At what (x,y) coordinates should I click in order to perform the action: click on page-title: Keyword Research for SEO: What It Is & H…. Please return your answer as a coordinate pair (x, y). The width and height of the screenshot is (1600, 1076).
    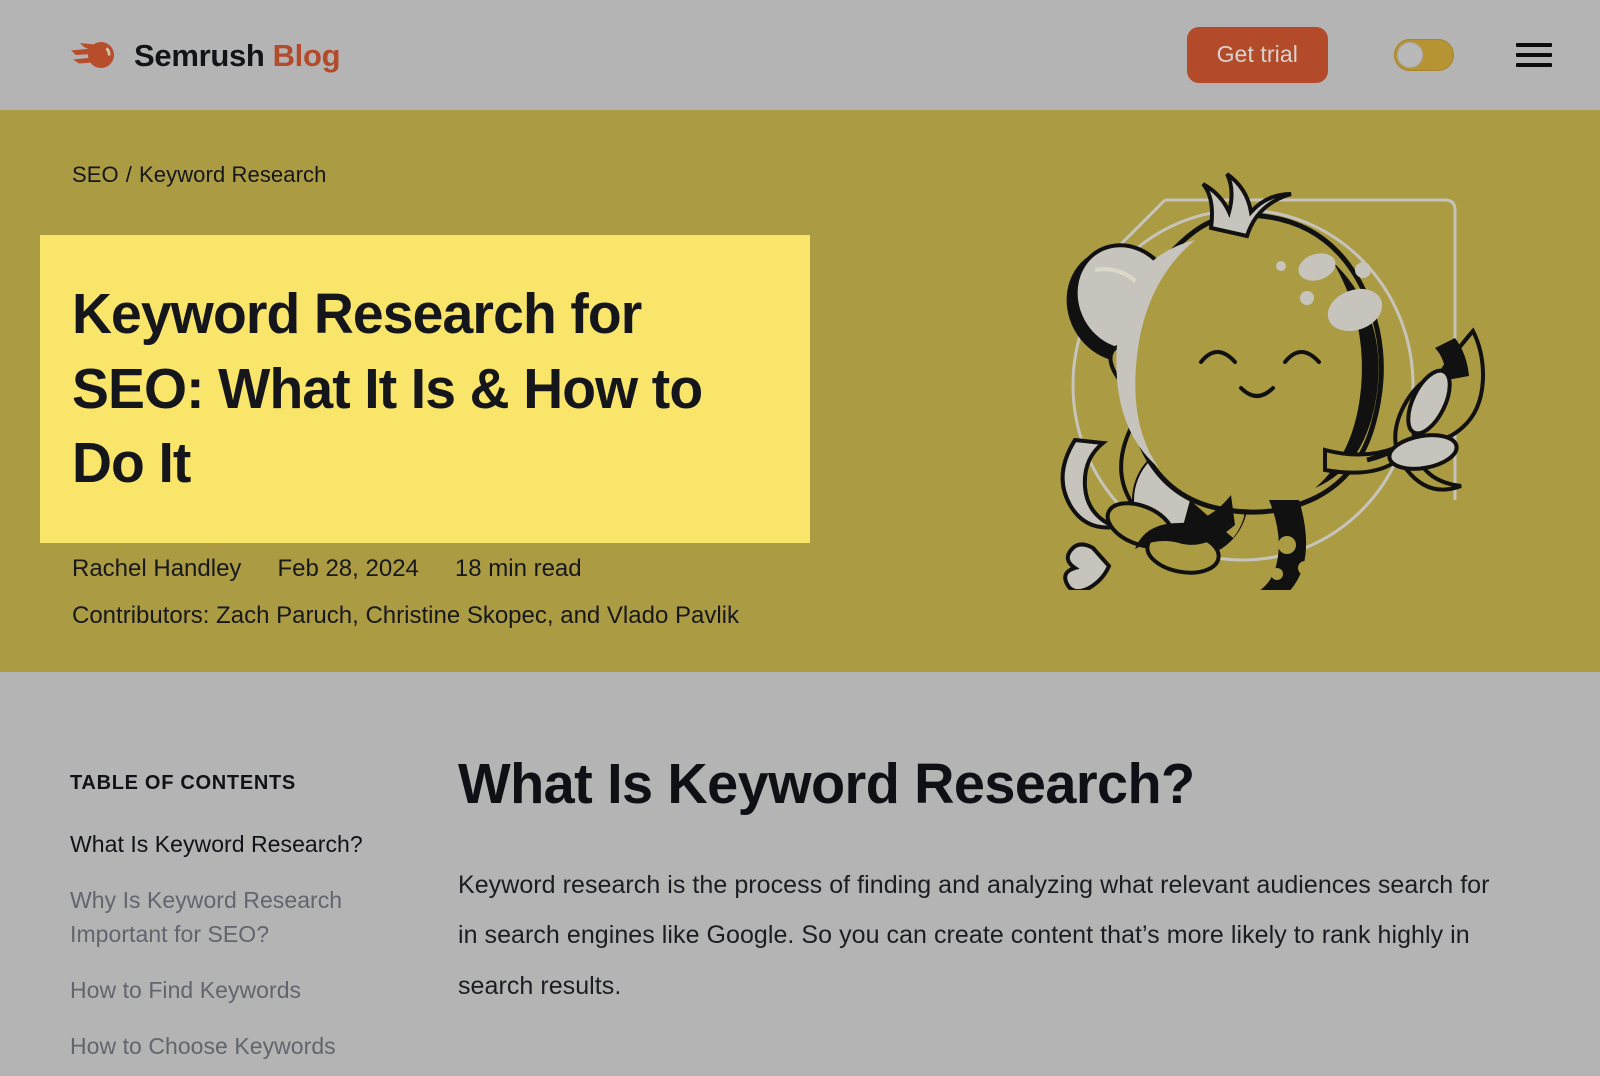
    Looking at the image, I should click on (387, 389).